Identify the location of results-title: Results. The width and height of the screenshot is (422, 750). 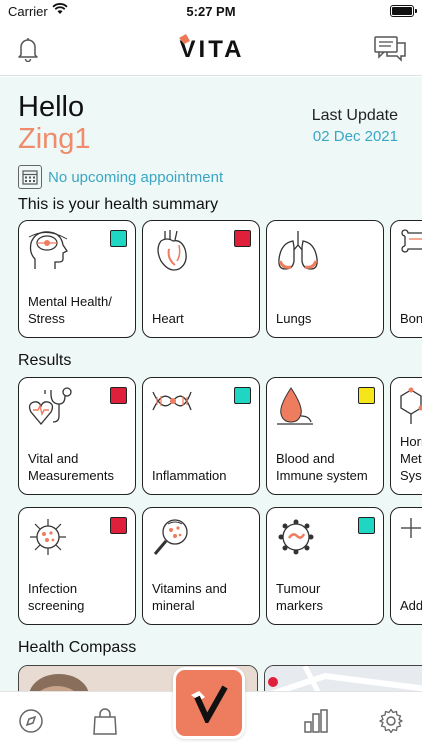
(45, 360).